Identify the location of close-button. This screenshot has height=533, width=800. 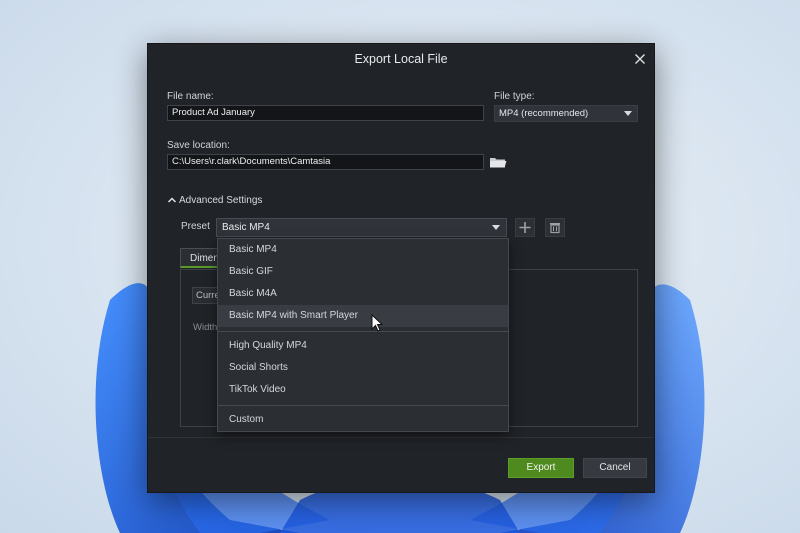
(640, 59).